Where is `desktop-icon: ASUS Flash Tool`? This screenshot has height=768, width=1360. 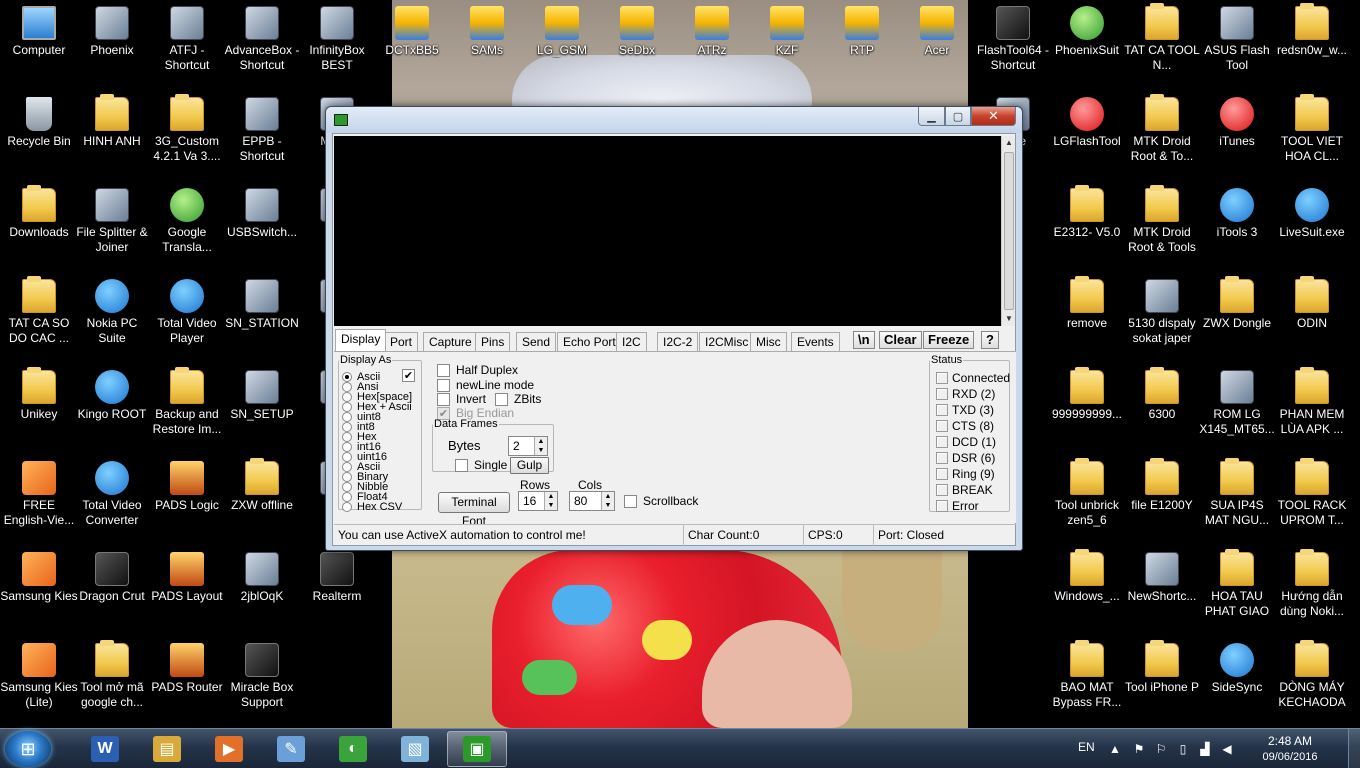 desktop-icon: ASUS Flash Tool is located at coordinates (1237, 43).